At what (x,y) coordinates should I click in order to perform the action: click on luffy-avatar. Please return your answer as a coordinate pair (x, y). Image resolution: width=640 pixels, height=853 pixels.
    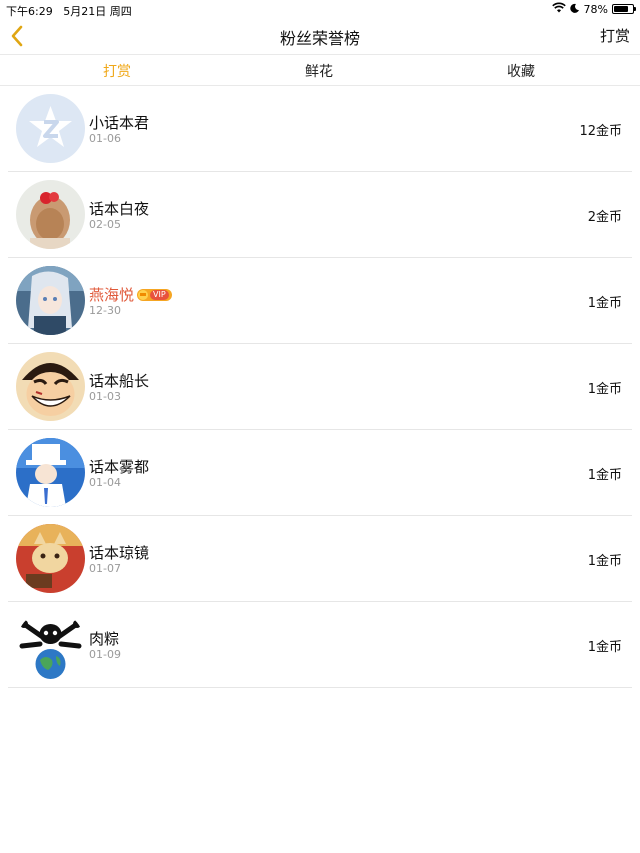
    Looking at the image, I should click on (50, 386).